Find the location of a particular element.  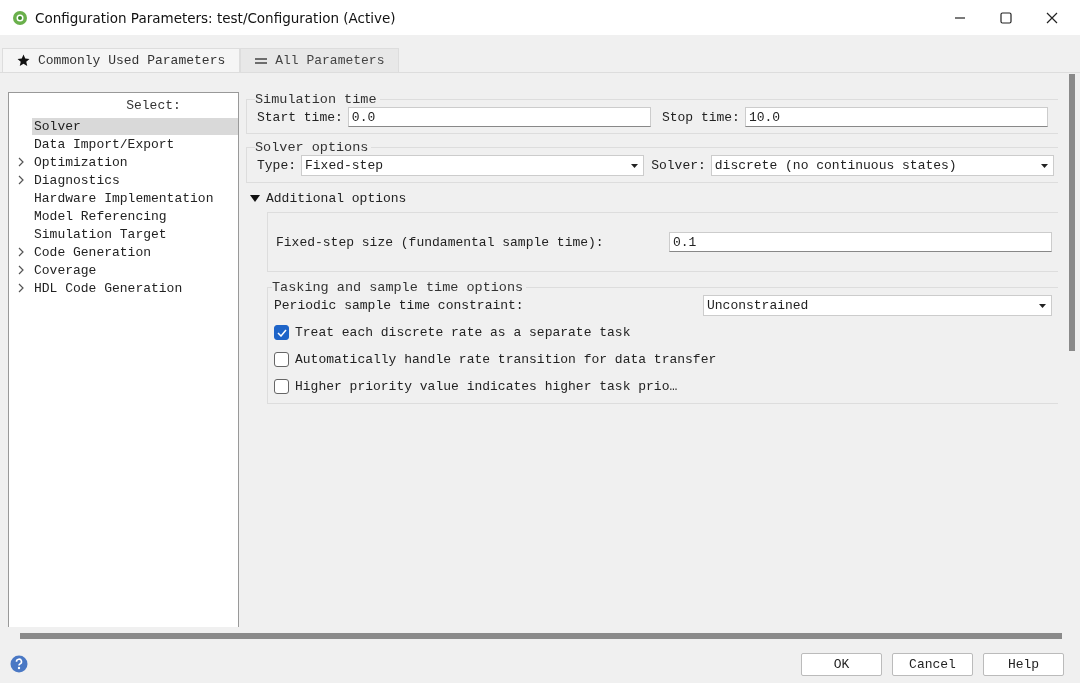

sidebar-item: HDL Code Generation is located at coordinates (135, 288).